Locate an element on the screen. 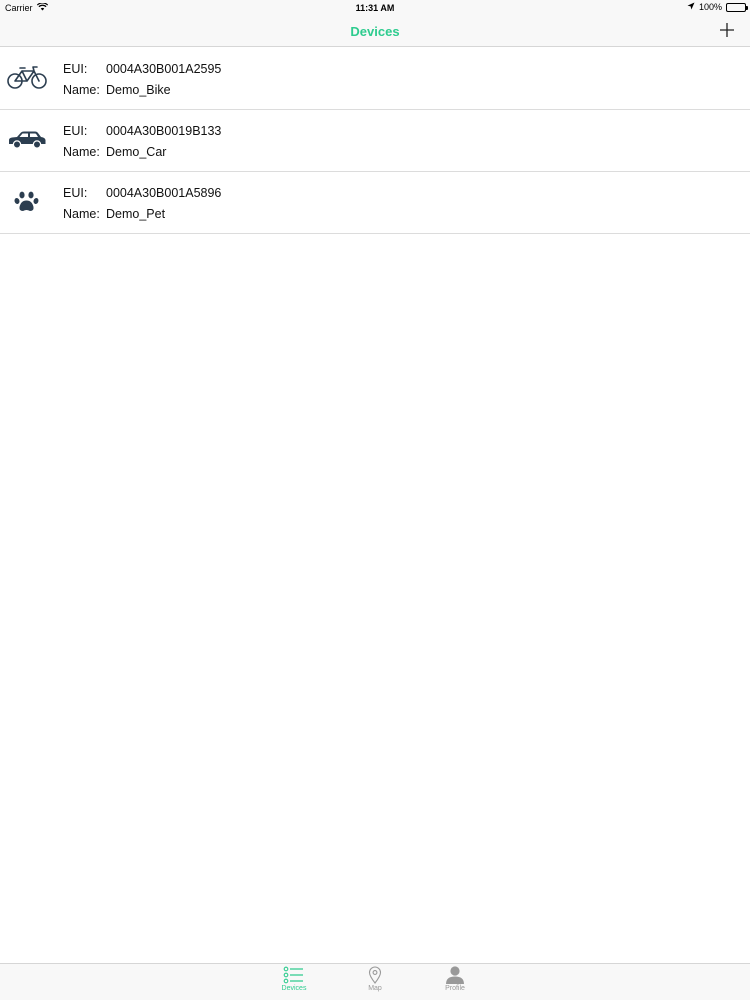  name-value: Demo_Bike is located at coordinates (138, 90).